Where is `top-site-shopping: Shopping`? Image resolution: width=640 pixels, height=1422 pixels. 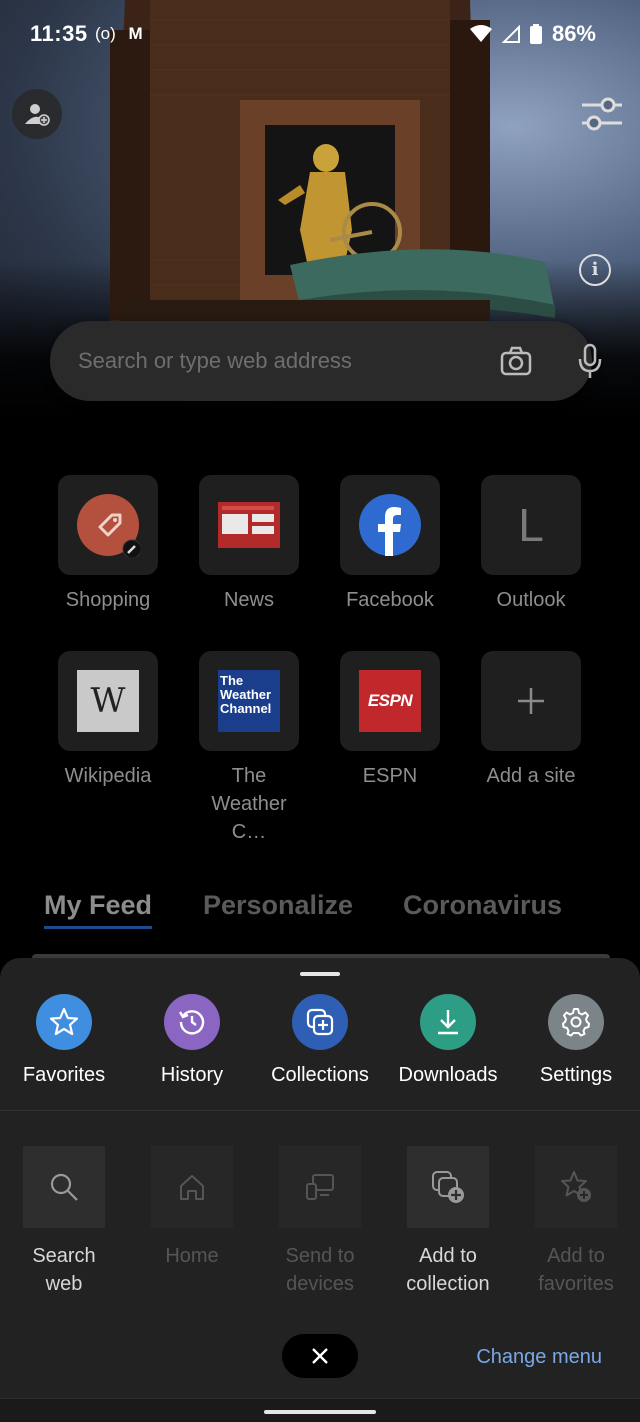
top-site-shopping: Shopping is located at coordinates (108, 544).